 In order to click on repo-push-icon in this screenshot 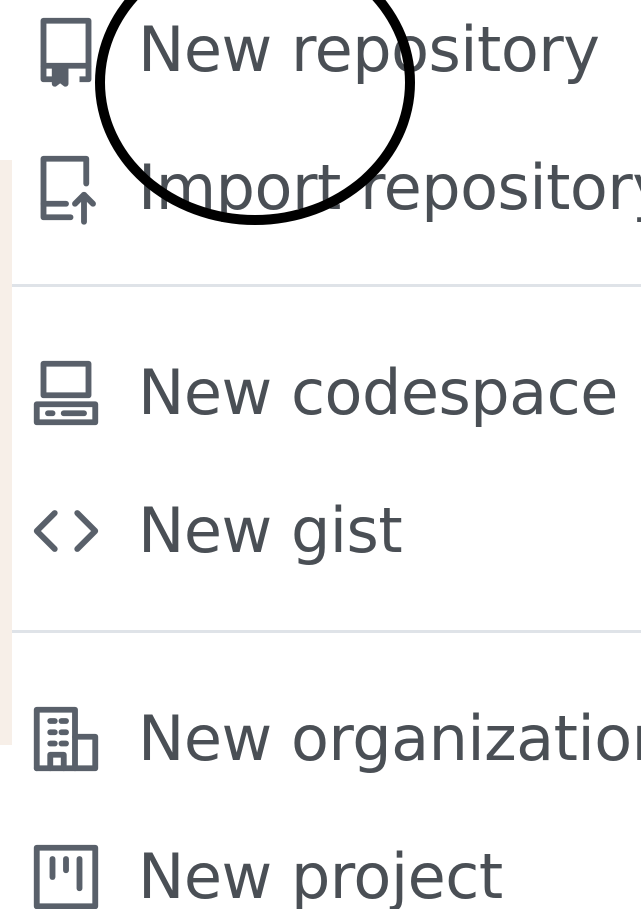, I will do `click(66, 188)`.